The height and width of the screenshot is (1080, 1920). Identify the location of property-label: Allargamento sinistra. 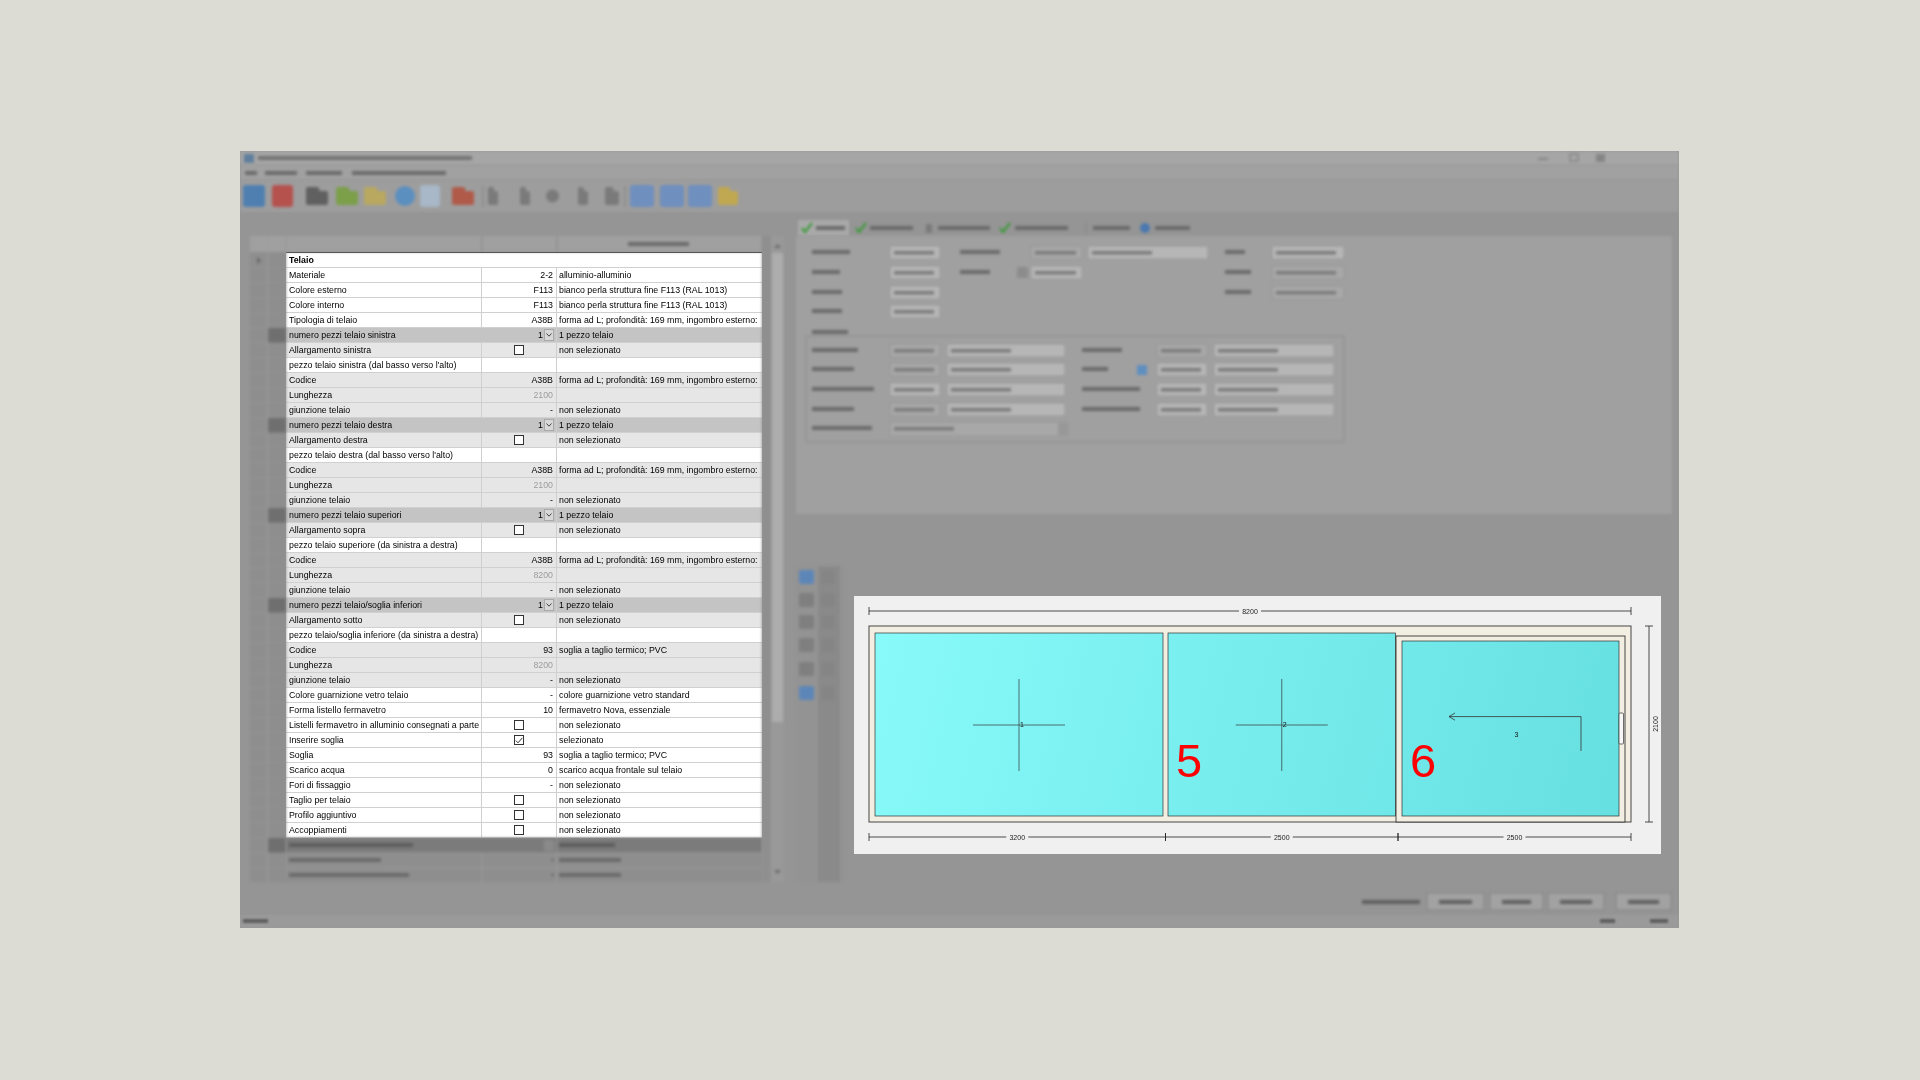
(384, 350).